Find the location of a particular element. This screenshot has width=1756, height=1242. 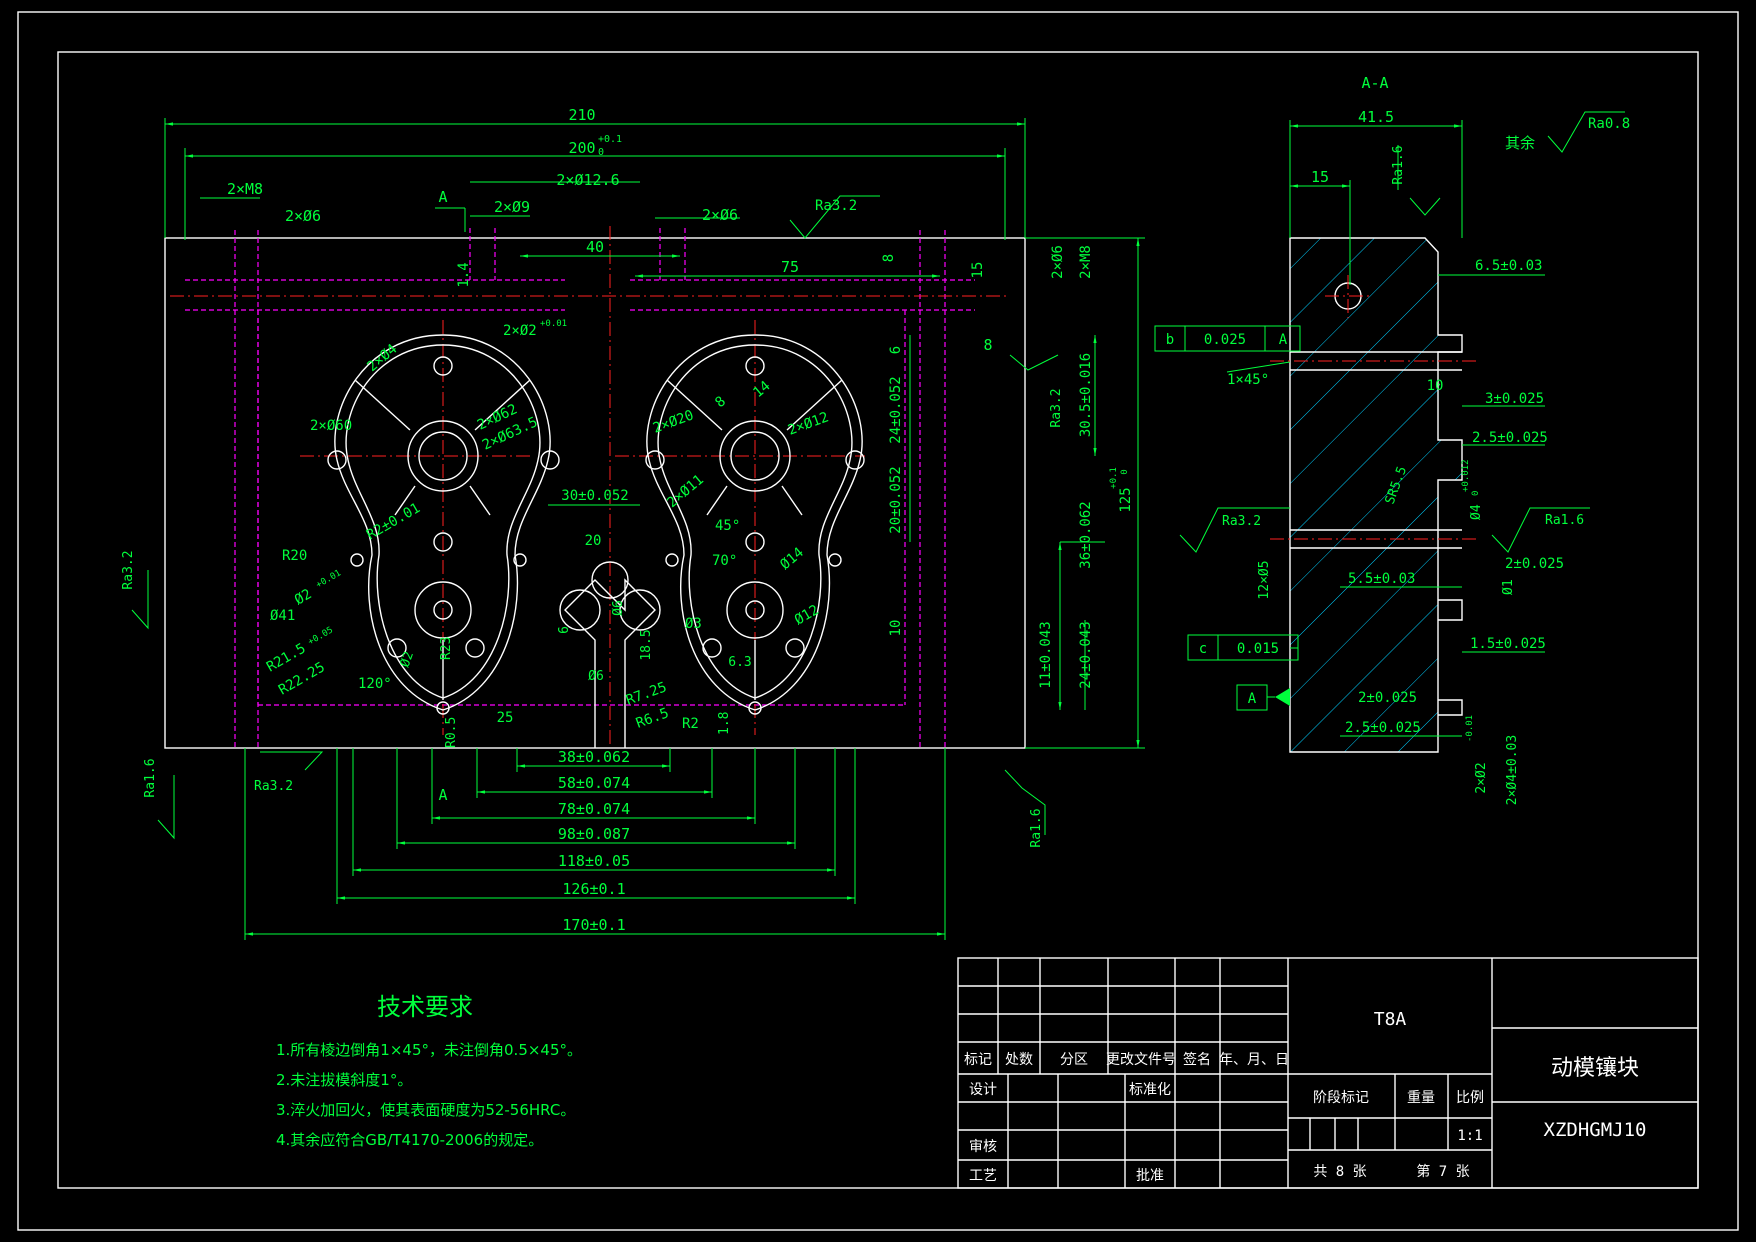

tech-item-4: 4.其余应符合GB/T4170-2006的规定。 is located at coordinates (409, 1140).